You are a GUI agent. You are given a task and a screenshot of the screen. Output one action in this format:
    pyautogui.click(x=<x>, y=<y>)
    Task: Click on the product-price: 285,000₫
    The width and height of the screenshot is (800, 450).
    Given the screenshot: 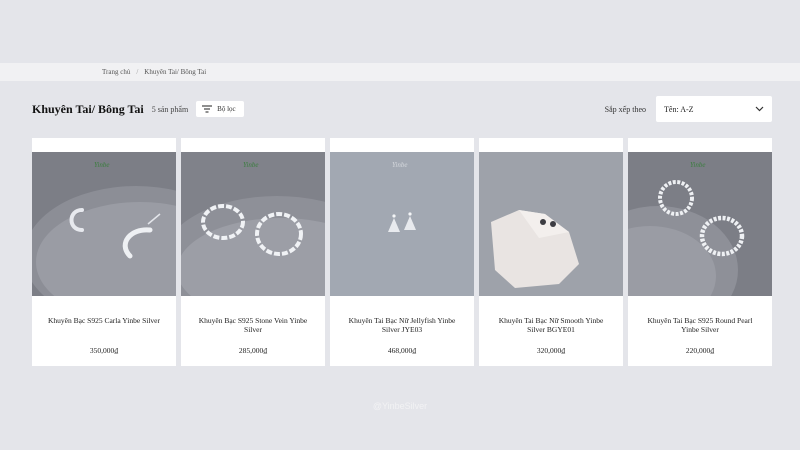 What is the action you would take?
    pyautogui.click(x=253, y=350)
    